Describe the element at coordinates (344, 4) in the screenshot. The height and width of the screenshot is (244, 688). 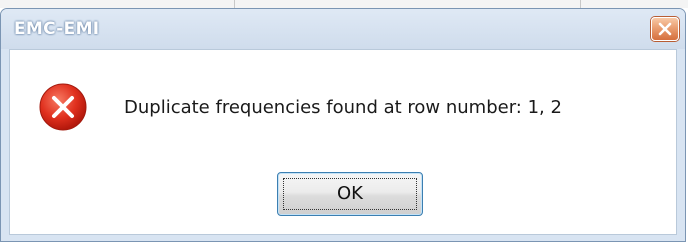
I see `background-window-strip` at that location.